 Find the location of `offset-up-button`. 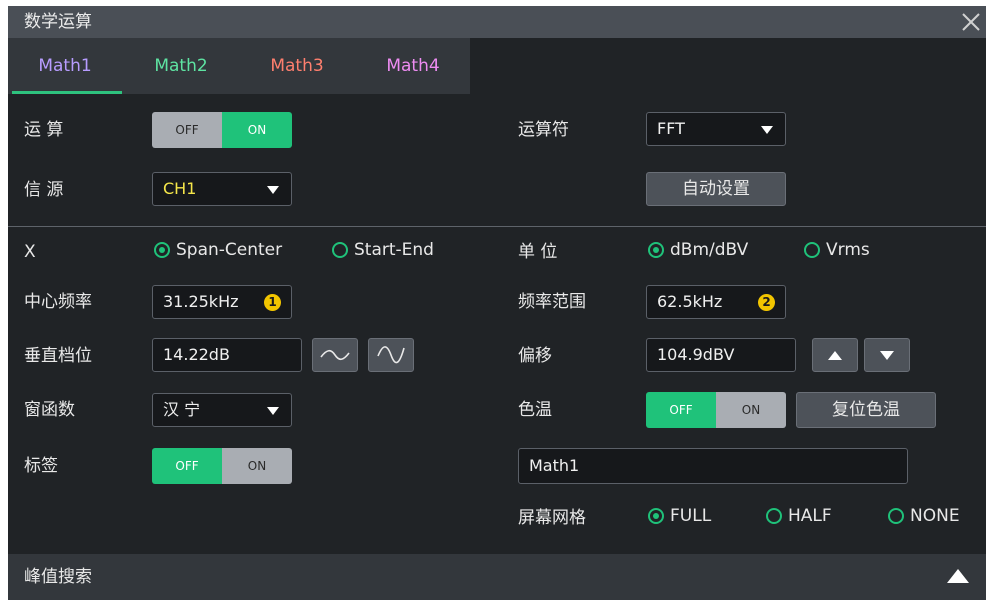

offset-up-button is located at coordinates (835, 355).